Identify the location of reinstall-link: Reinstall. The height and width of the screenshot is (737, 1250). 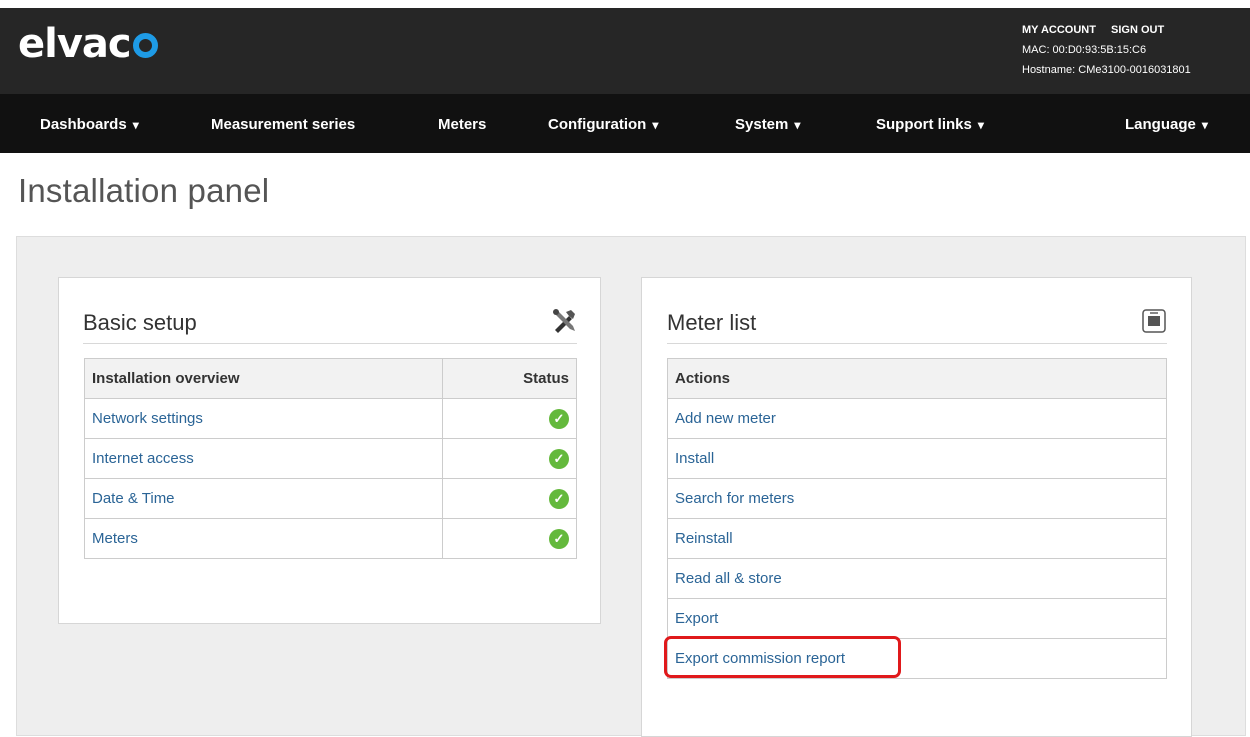
(917, 538).